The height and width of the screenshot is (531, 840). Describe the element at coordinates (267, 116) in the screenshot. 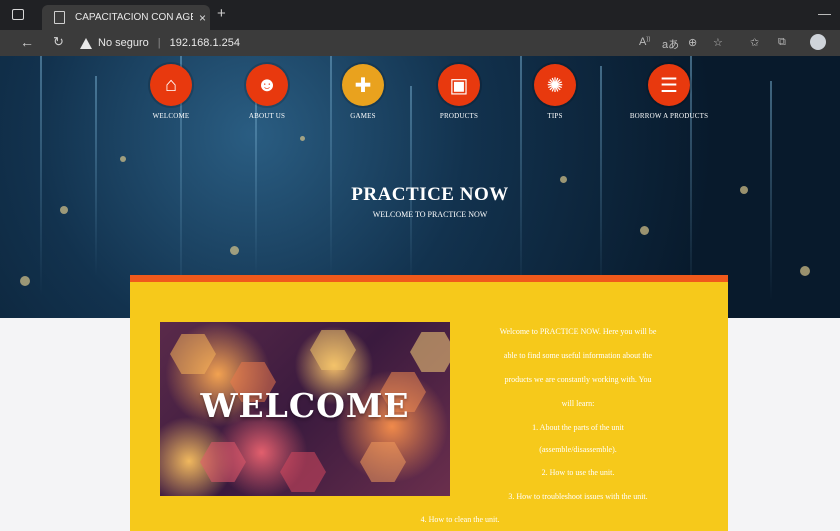

I see `nav-label: ABOUT US` at that location.